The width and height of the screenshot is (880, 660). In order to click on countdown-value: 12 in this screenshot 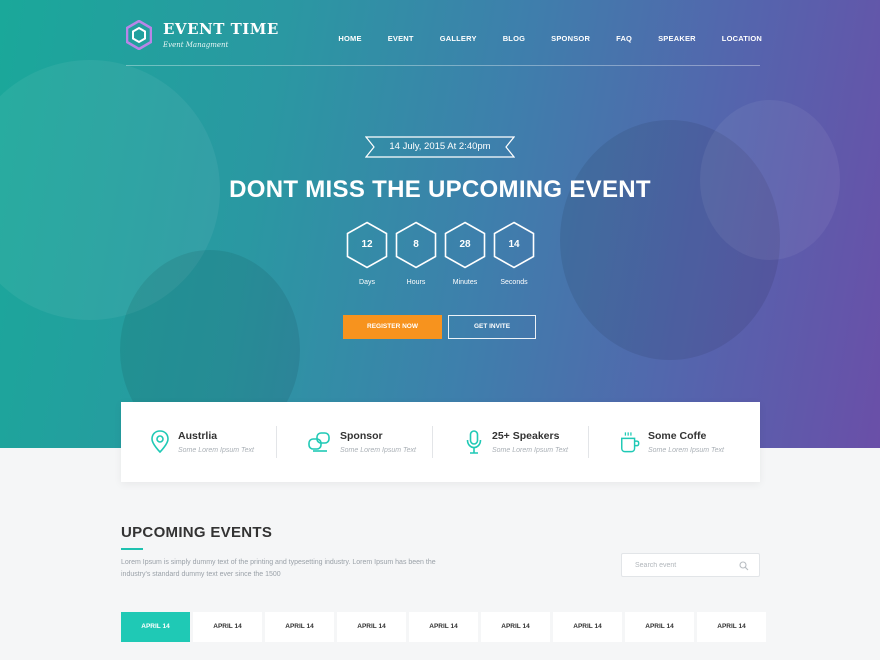, I will do `click(367, 244)`.